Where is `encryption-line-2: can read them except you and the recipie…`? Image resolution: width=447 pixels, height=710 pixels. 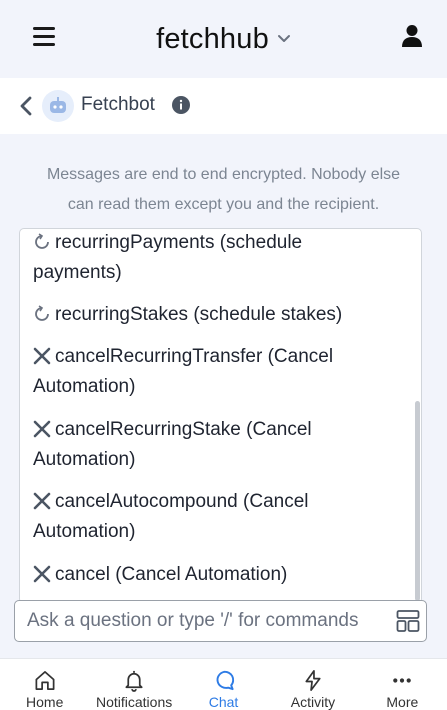 encryption-line-2: can read them except you and the recipie… is located at coordinates (223, 204).